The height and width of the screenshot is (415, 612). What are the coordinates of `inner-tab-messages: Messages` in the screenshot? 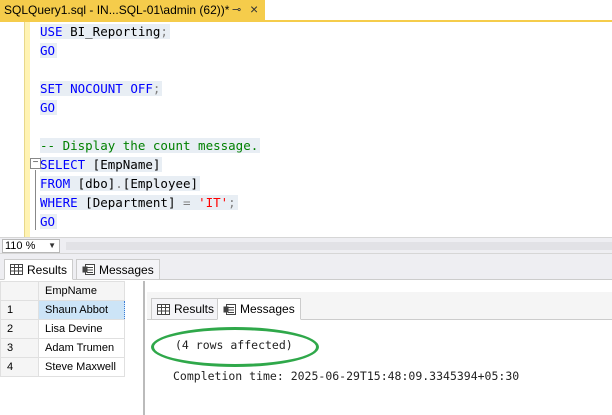 It's located at (259, 309).